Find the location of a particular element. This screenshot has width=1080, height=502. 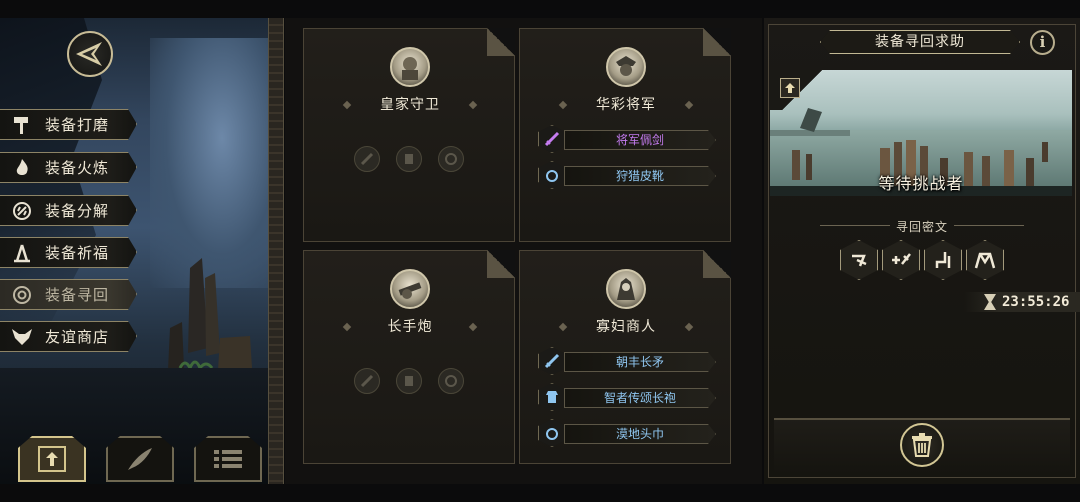

equipment-row: 智者传颂长袍 is located at coordinates (627, 397).